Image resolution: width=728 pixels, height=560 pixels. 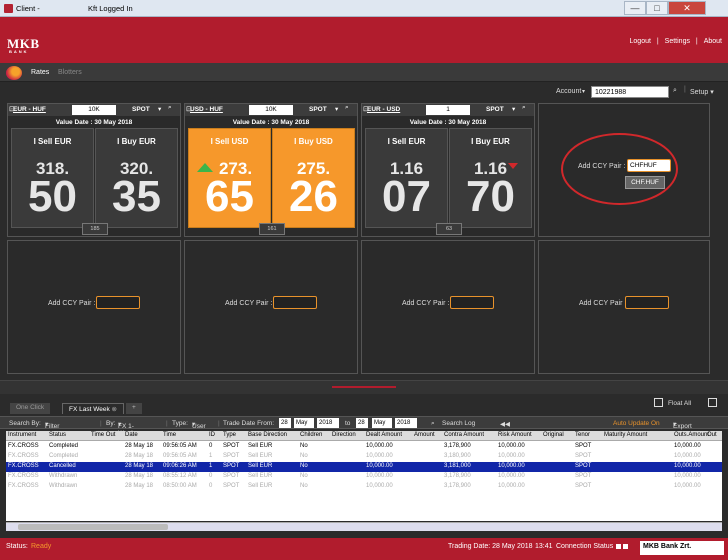 What do you see at coordinates (199, 425) in the screenshot?
I see `type-select: User ▾` at bounding box center [199, 425].